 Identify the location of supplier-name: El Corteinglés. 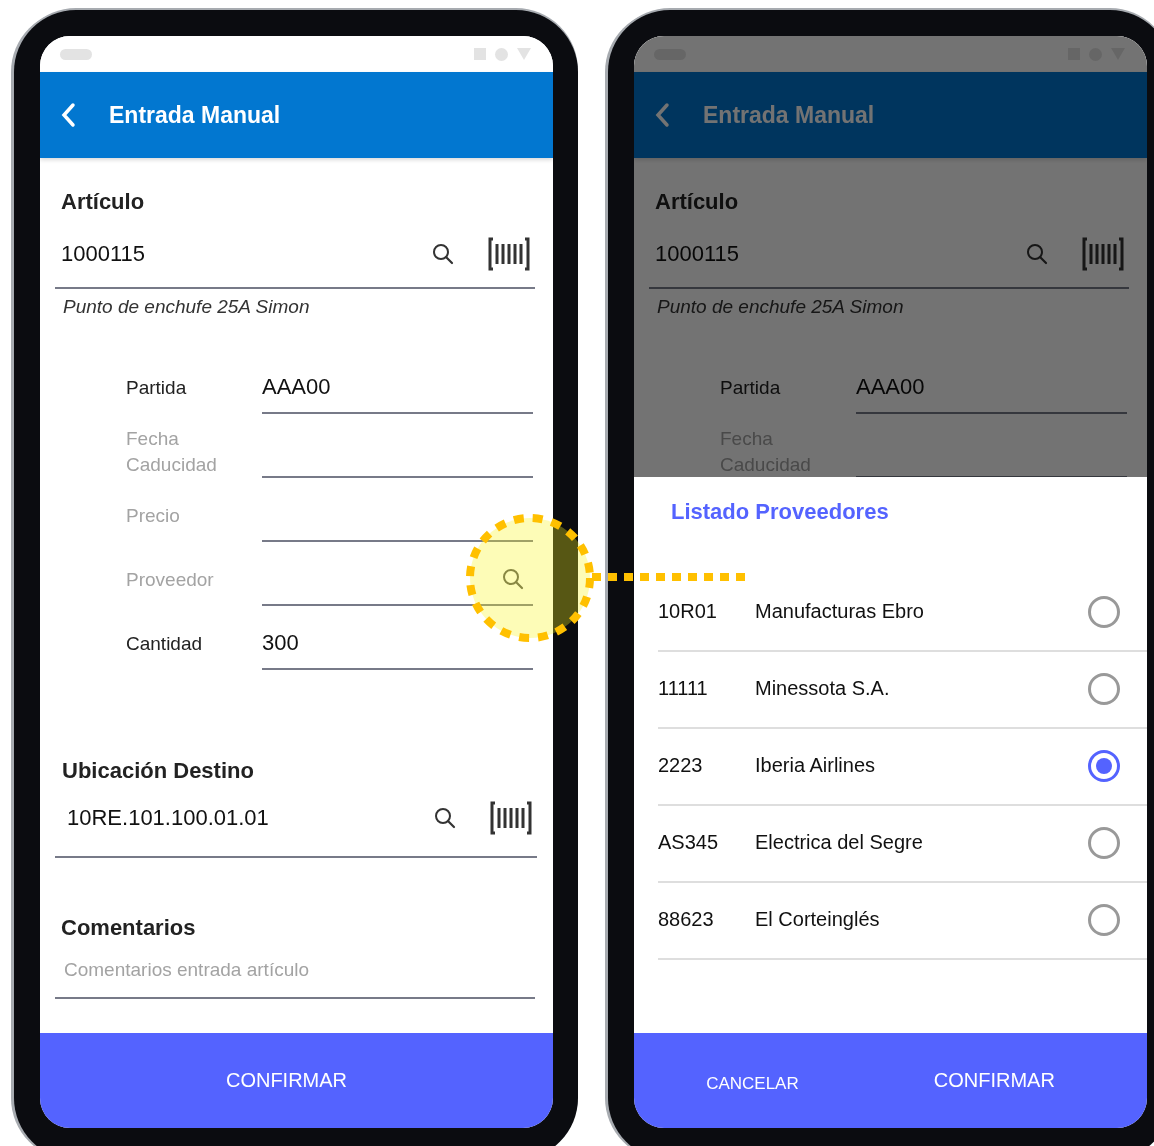
(818, 919).